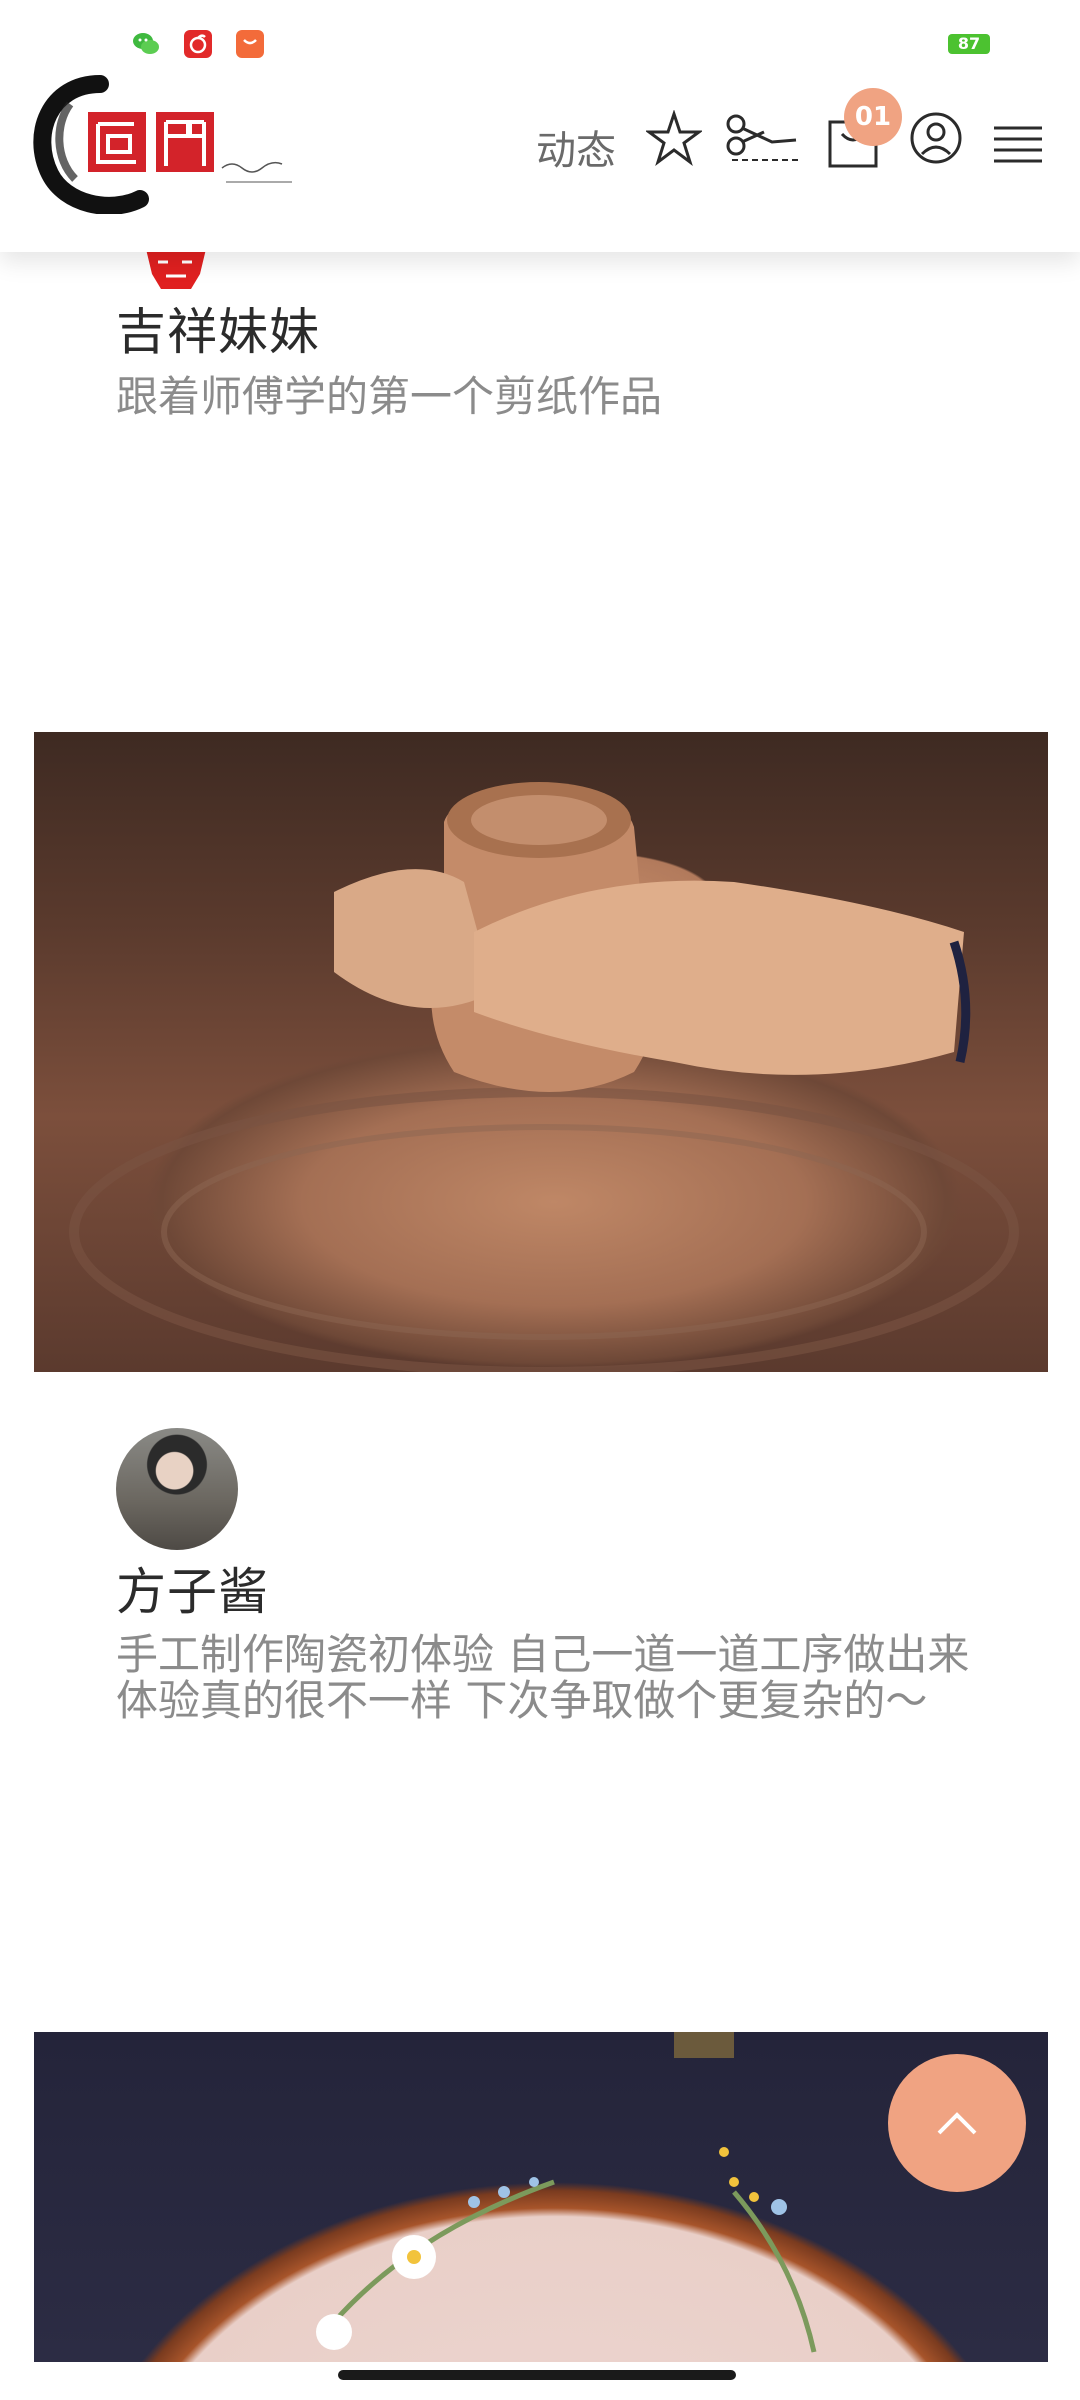 This screenshot has width=1080, height=2400. Describe the element at coordinates (389, 396) in the screenshot. I see `post-caption: 跟着师傅学的第一个剪纸作品` at that location.